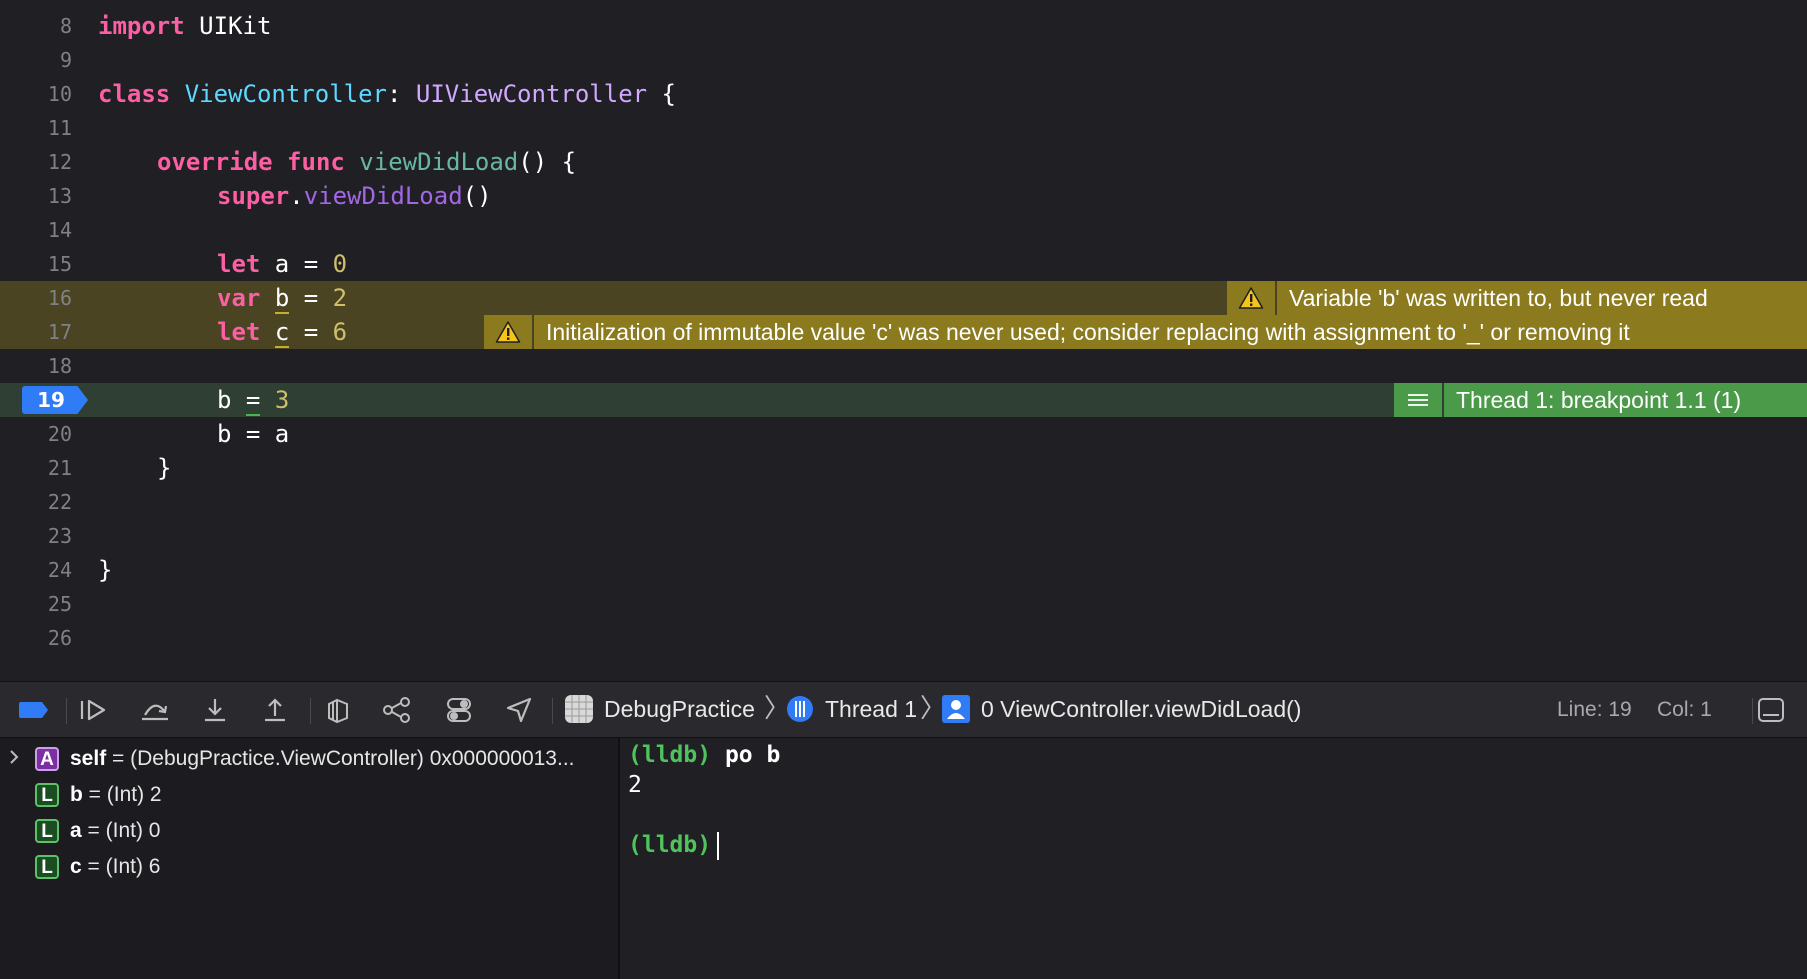 This screenshot has width=1807, height=979. What do you see at coordinates (36, 366) in the screenshot?
I see `line-number: 18` at bounding box center [36, 366].